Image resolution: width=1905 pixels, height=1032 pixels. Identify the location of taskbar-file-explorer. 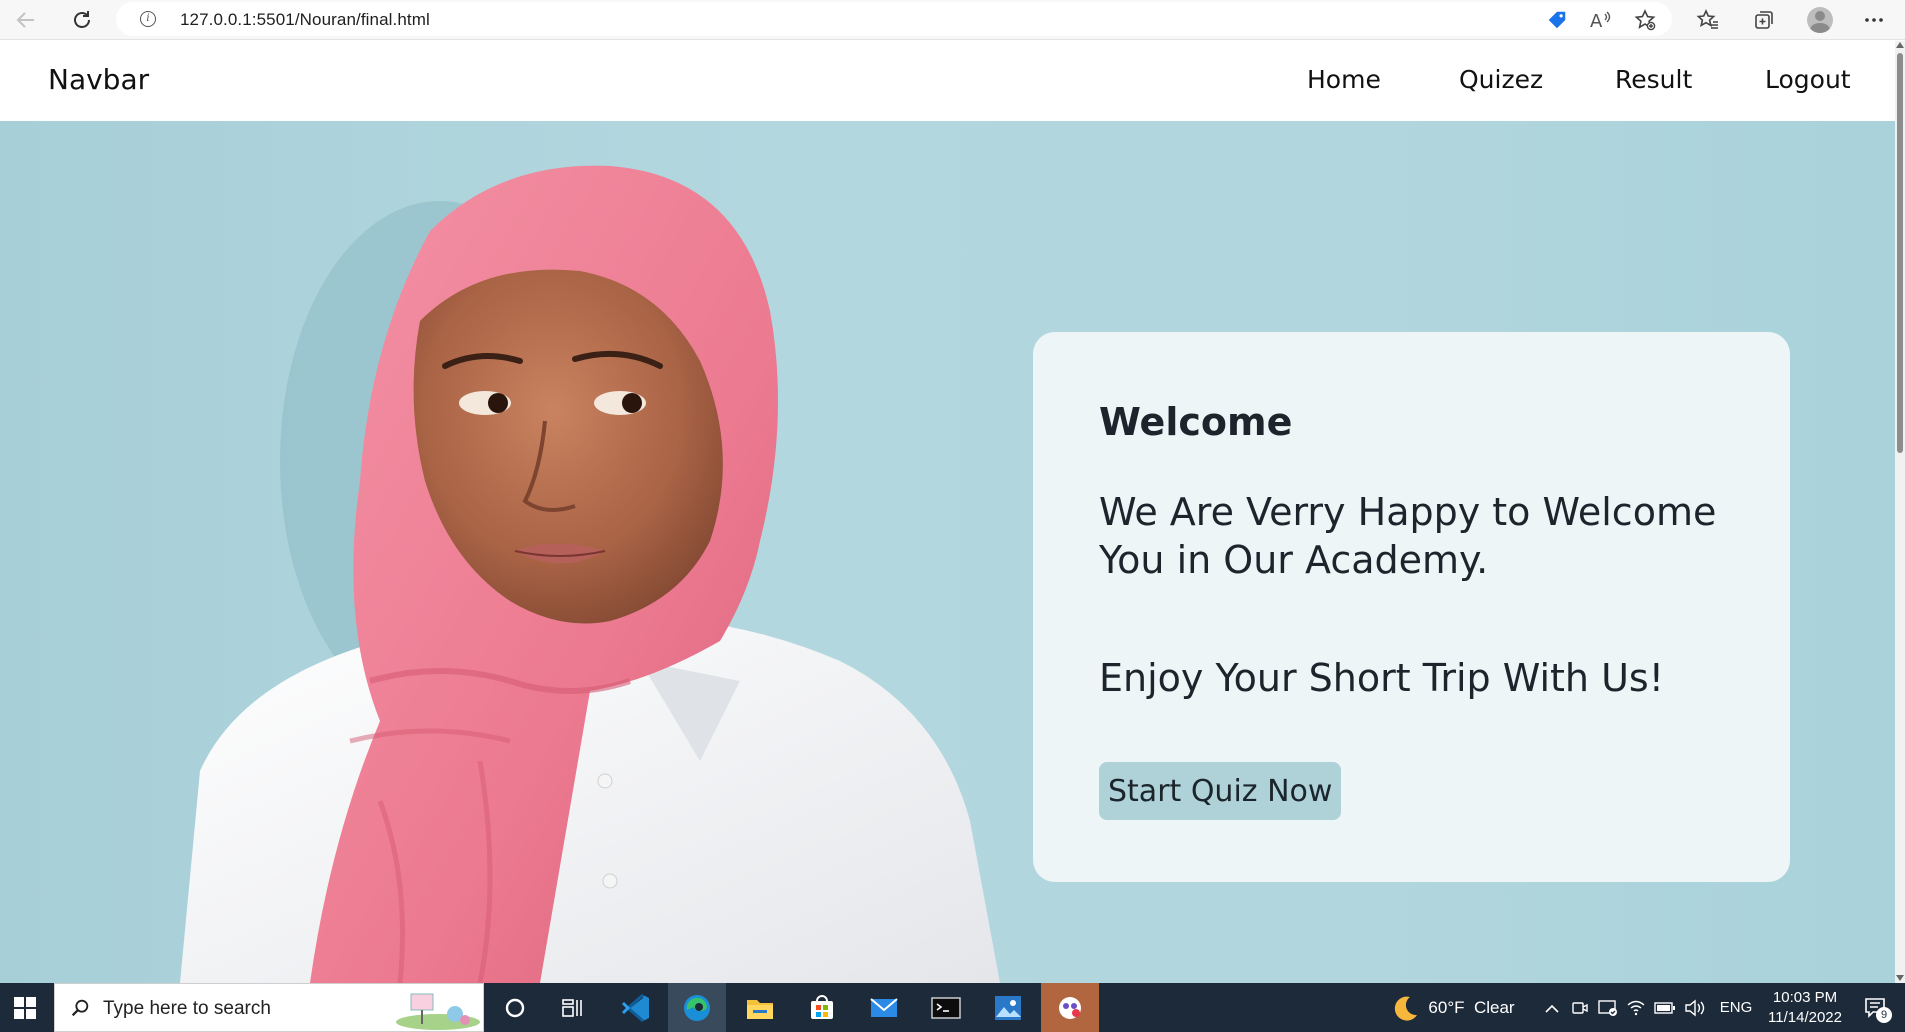
(760, 1007).